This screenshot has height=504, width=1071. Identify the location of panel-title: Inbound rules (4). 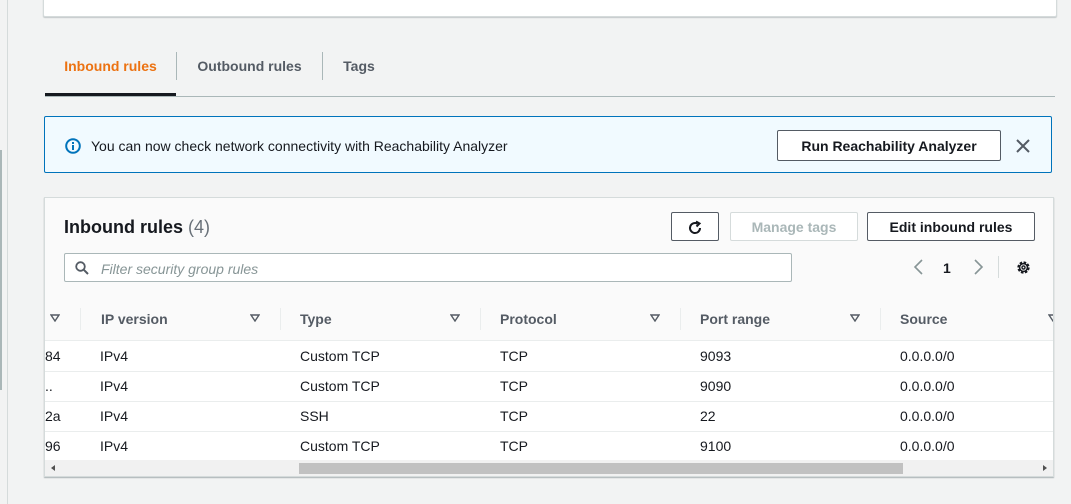
(137, 227).